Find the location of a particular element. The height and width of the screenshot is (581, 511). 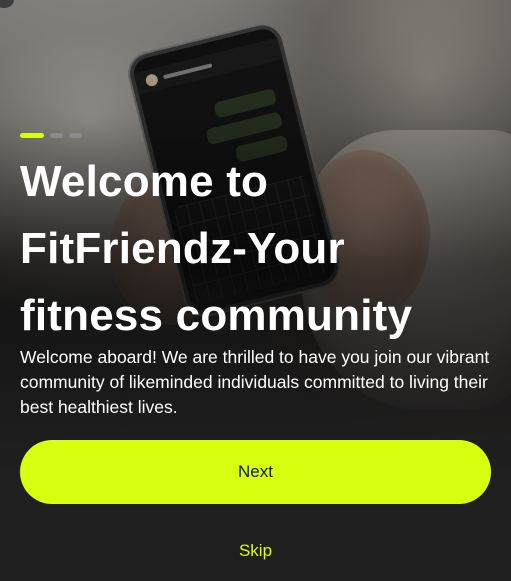

page-indicator is located at coordinates (51, 135).